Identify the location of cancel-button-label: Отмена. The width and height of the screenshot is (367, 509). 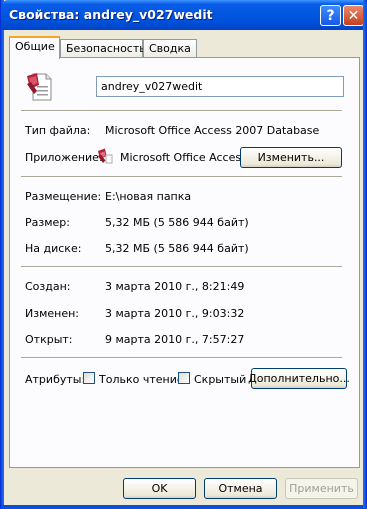
(240, 488).